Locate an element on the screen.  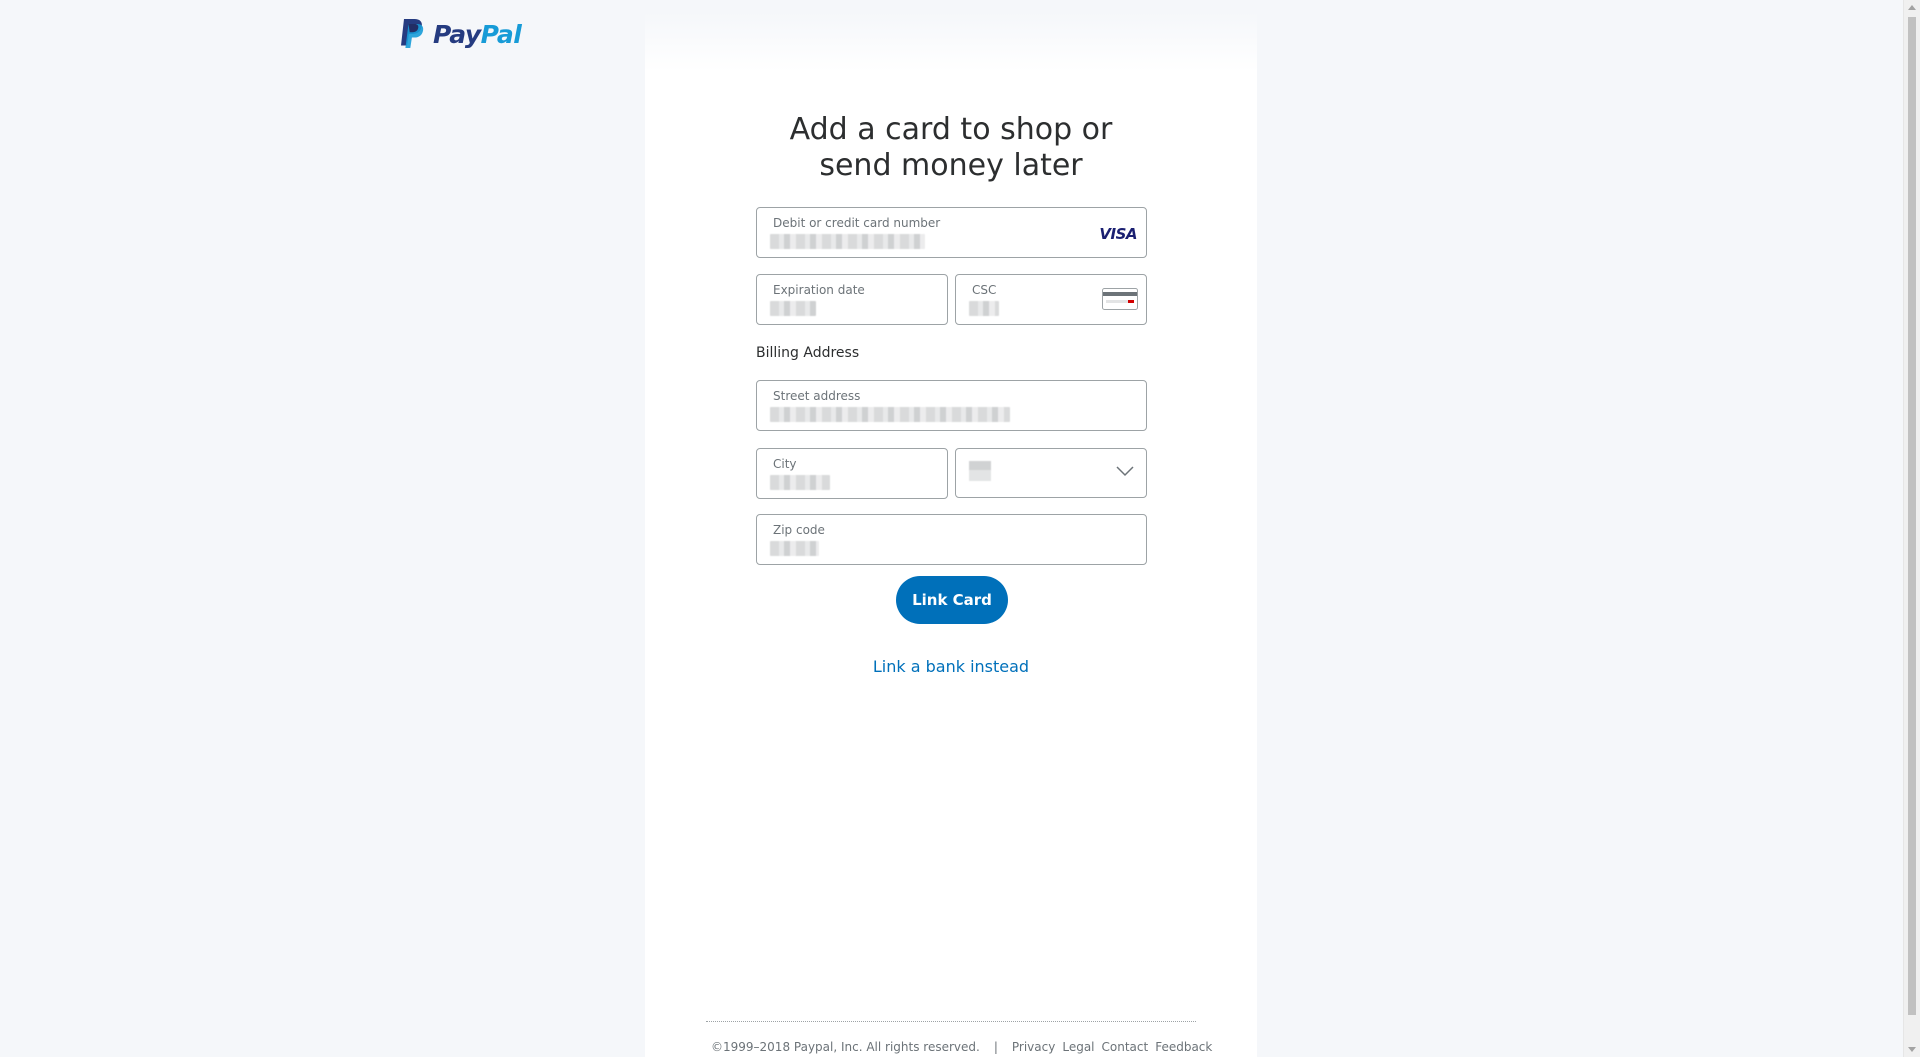
state-select is located at coordinates (1051, 473).